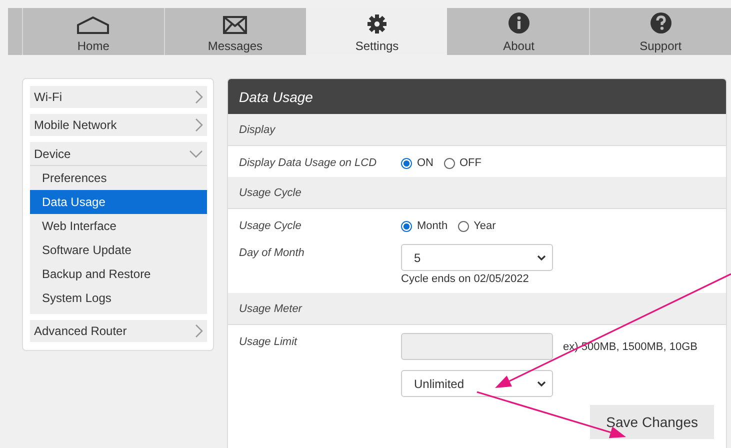  I want to click on envelope-icon, so click(235, 25).